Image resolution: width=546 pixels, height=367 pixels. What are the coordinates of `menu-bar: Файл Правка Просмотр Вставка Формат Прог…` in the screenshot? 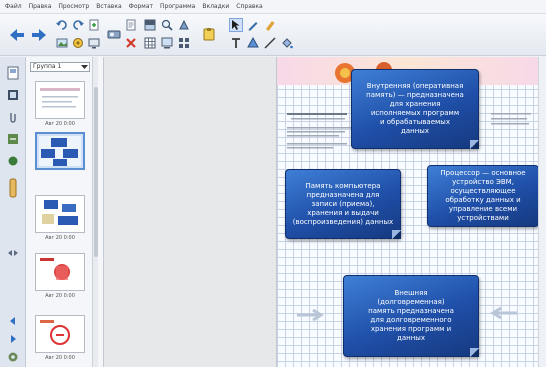 It's located at (273, 7).